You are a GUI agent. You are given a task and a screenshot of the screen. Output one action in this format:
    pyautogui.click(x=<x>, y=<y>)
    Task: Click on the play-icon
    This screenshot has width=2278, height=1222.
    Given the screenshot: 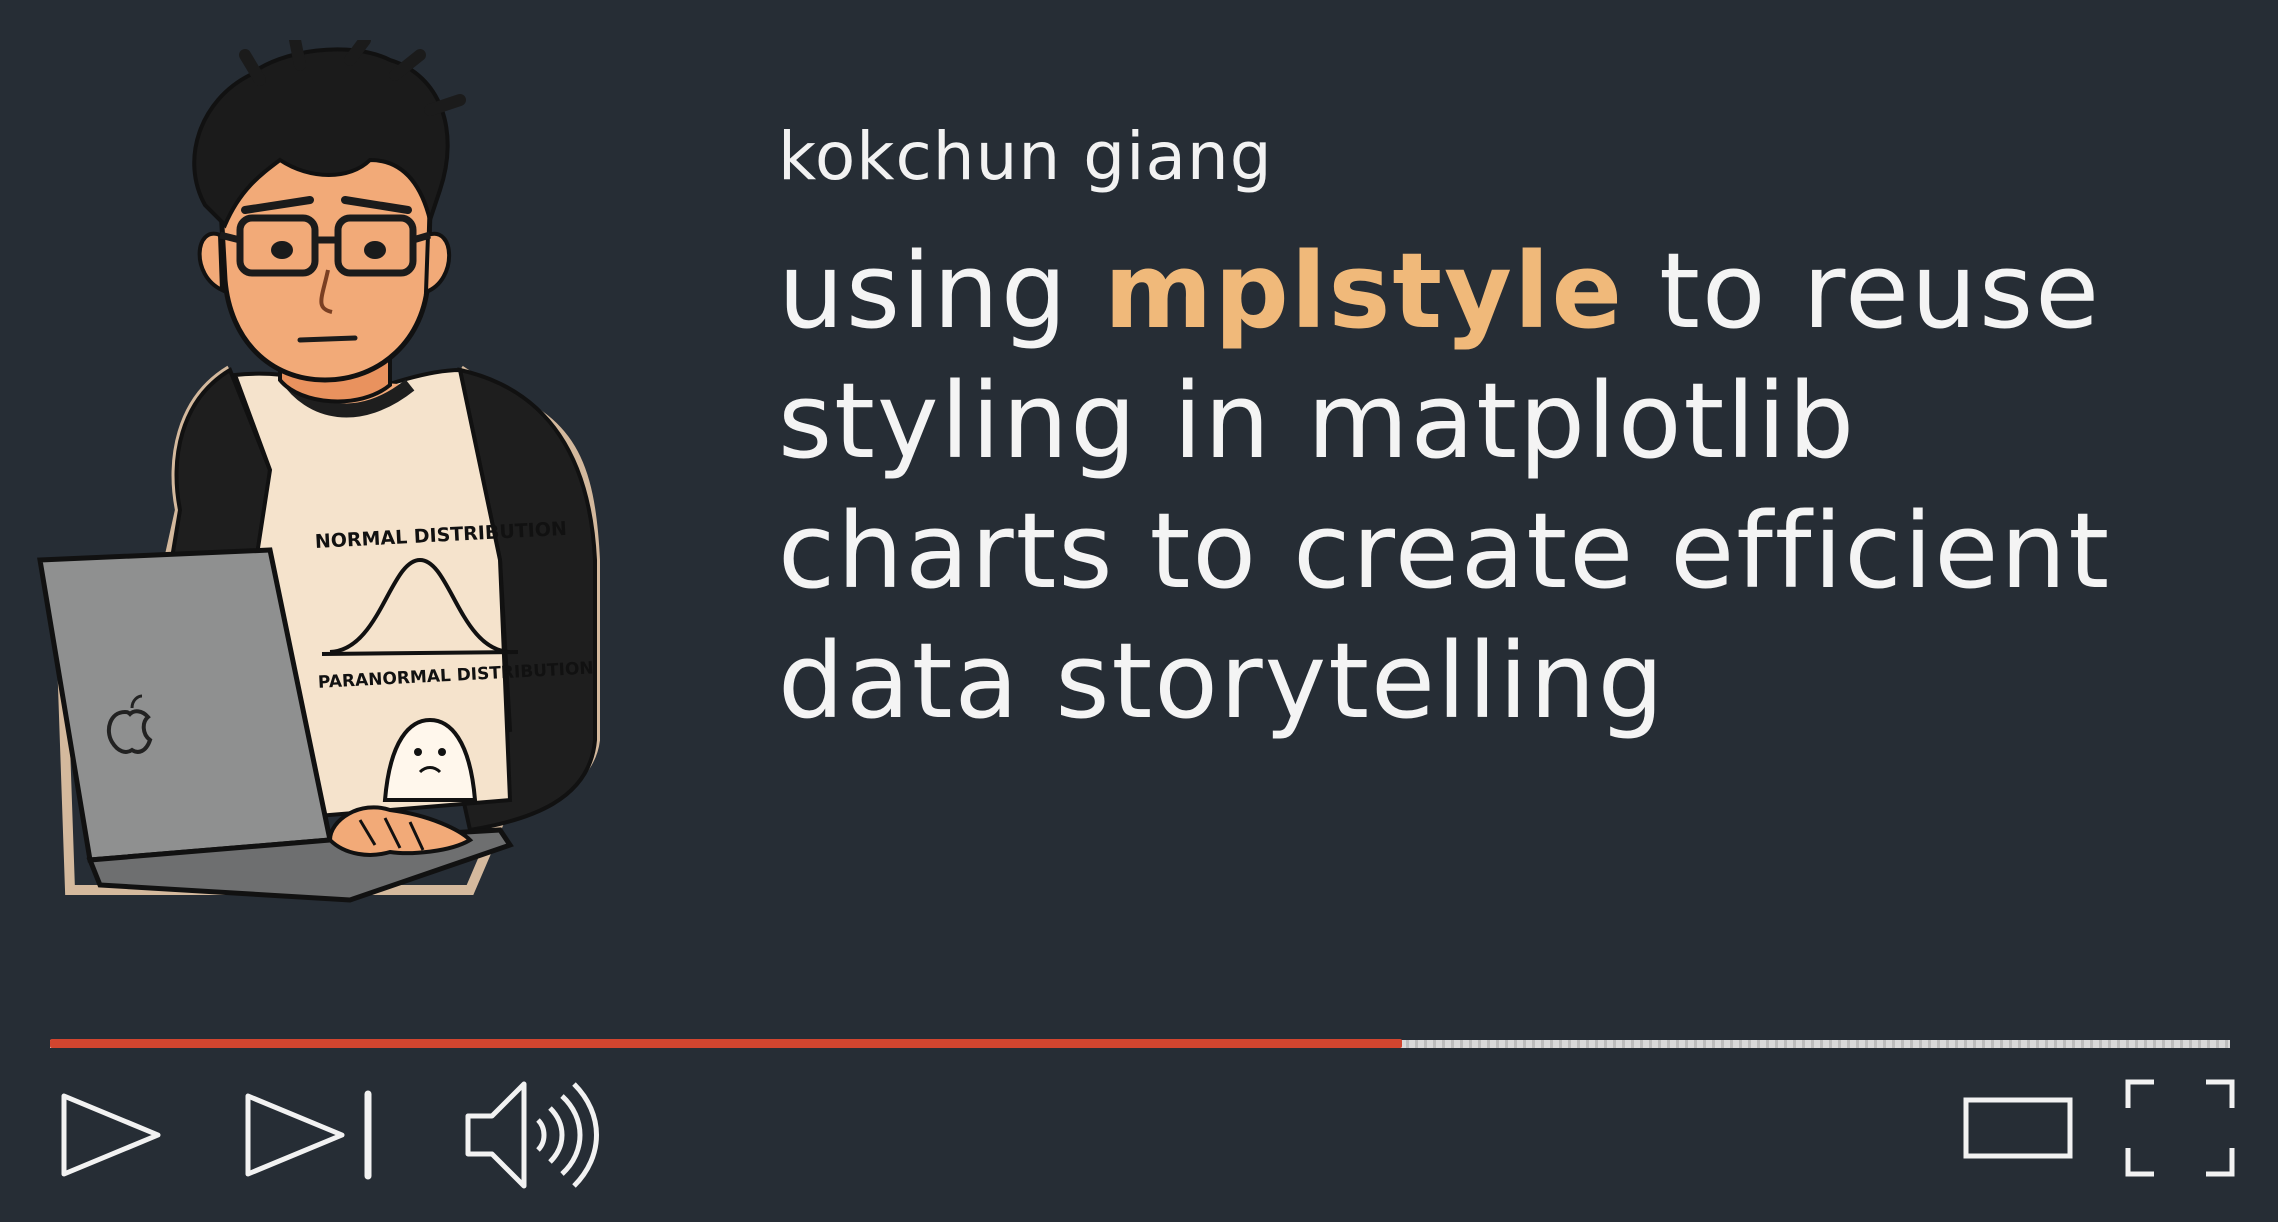 What is the action you would take?
    pyautogui.click(x=111, y=1135)
    